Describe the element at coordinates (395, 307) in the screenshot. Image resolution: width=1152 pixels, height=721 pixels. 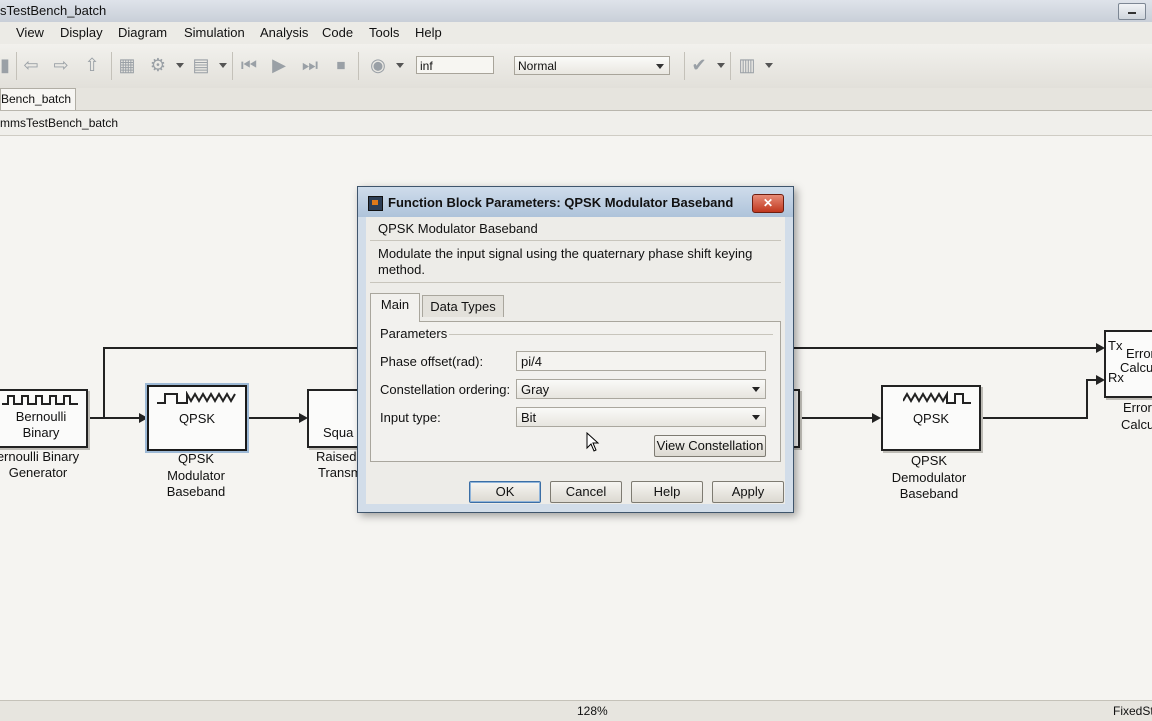
I see `tab-main: Main` at that location.